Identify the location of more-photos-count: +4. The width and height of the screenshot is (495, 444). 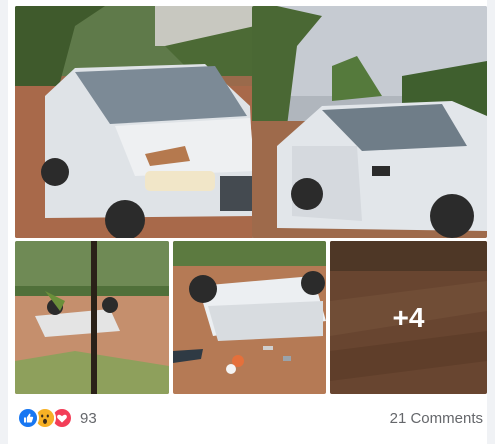
(408, 317).